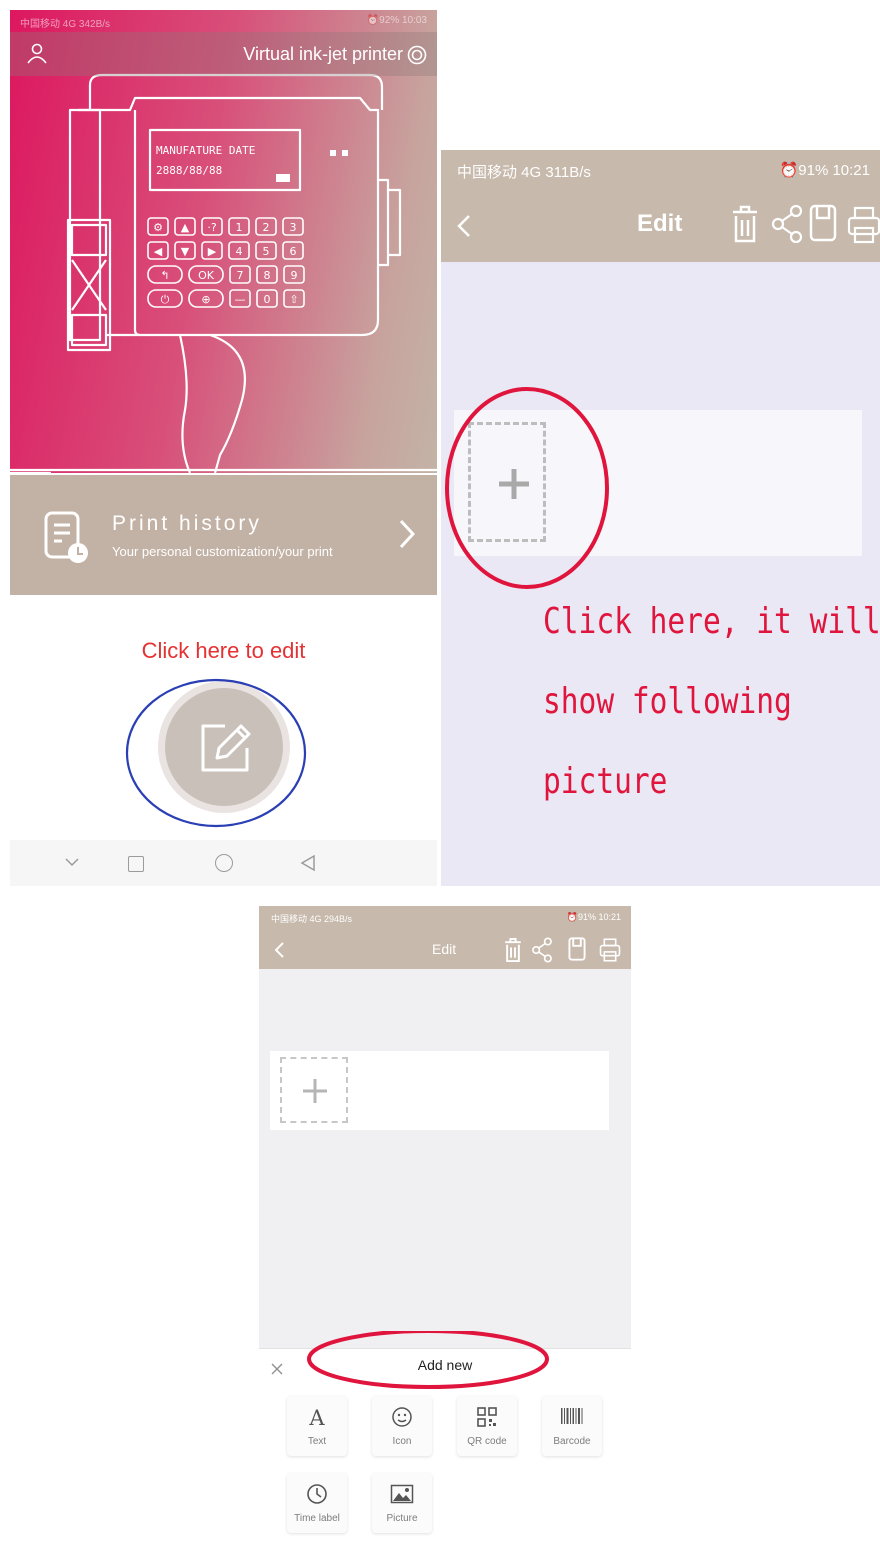  What do you see at coordinates (223, 54) in the screenshot?
I see `top-bar: Virtual ink-jet printer` at bounding box center [223, 54].